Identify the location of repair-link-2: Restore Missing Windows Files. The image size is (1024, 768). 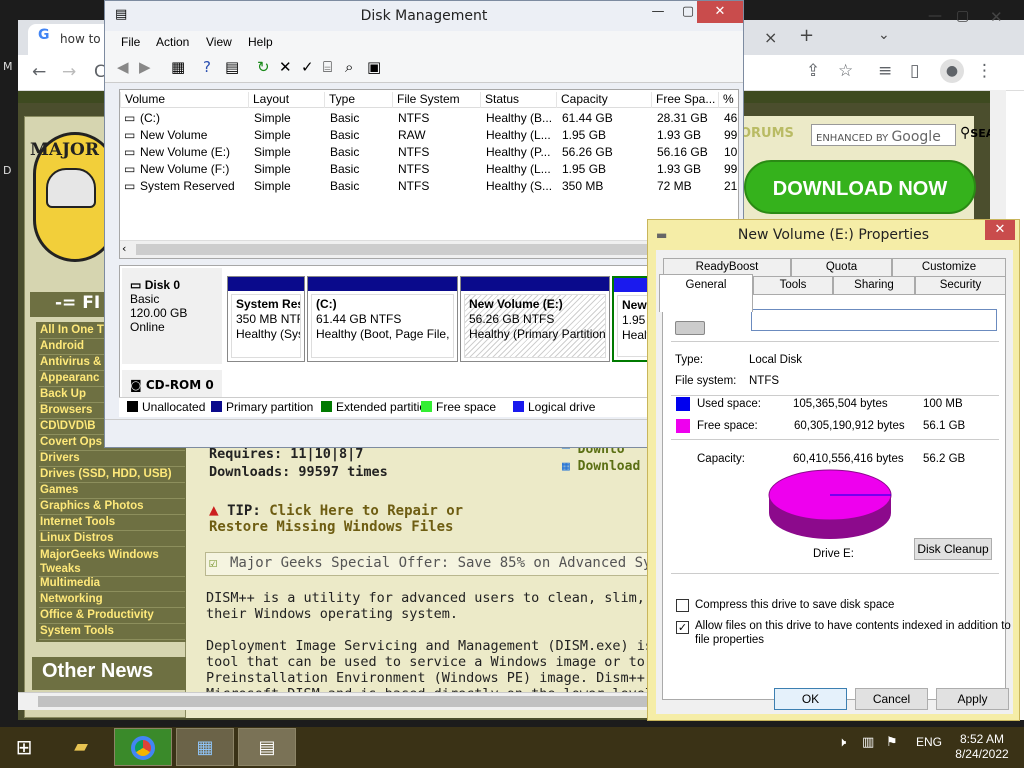
(331, 527).